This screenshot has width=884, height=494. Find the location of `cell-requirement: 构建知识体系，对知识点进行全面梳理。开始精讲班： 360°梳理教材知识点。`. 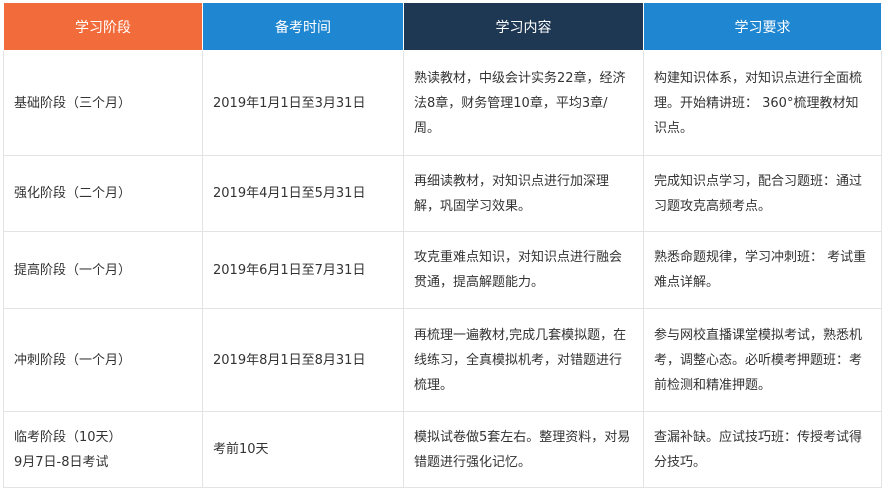

cell-requirement: 构建知识体系，对知识点进行全面梳理。开始精讲班： 360°梳理教材知识点。 is located at coordinates (762, 103).